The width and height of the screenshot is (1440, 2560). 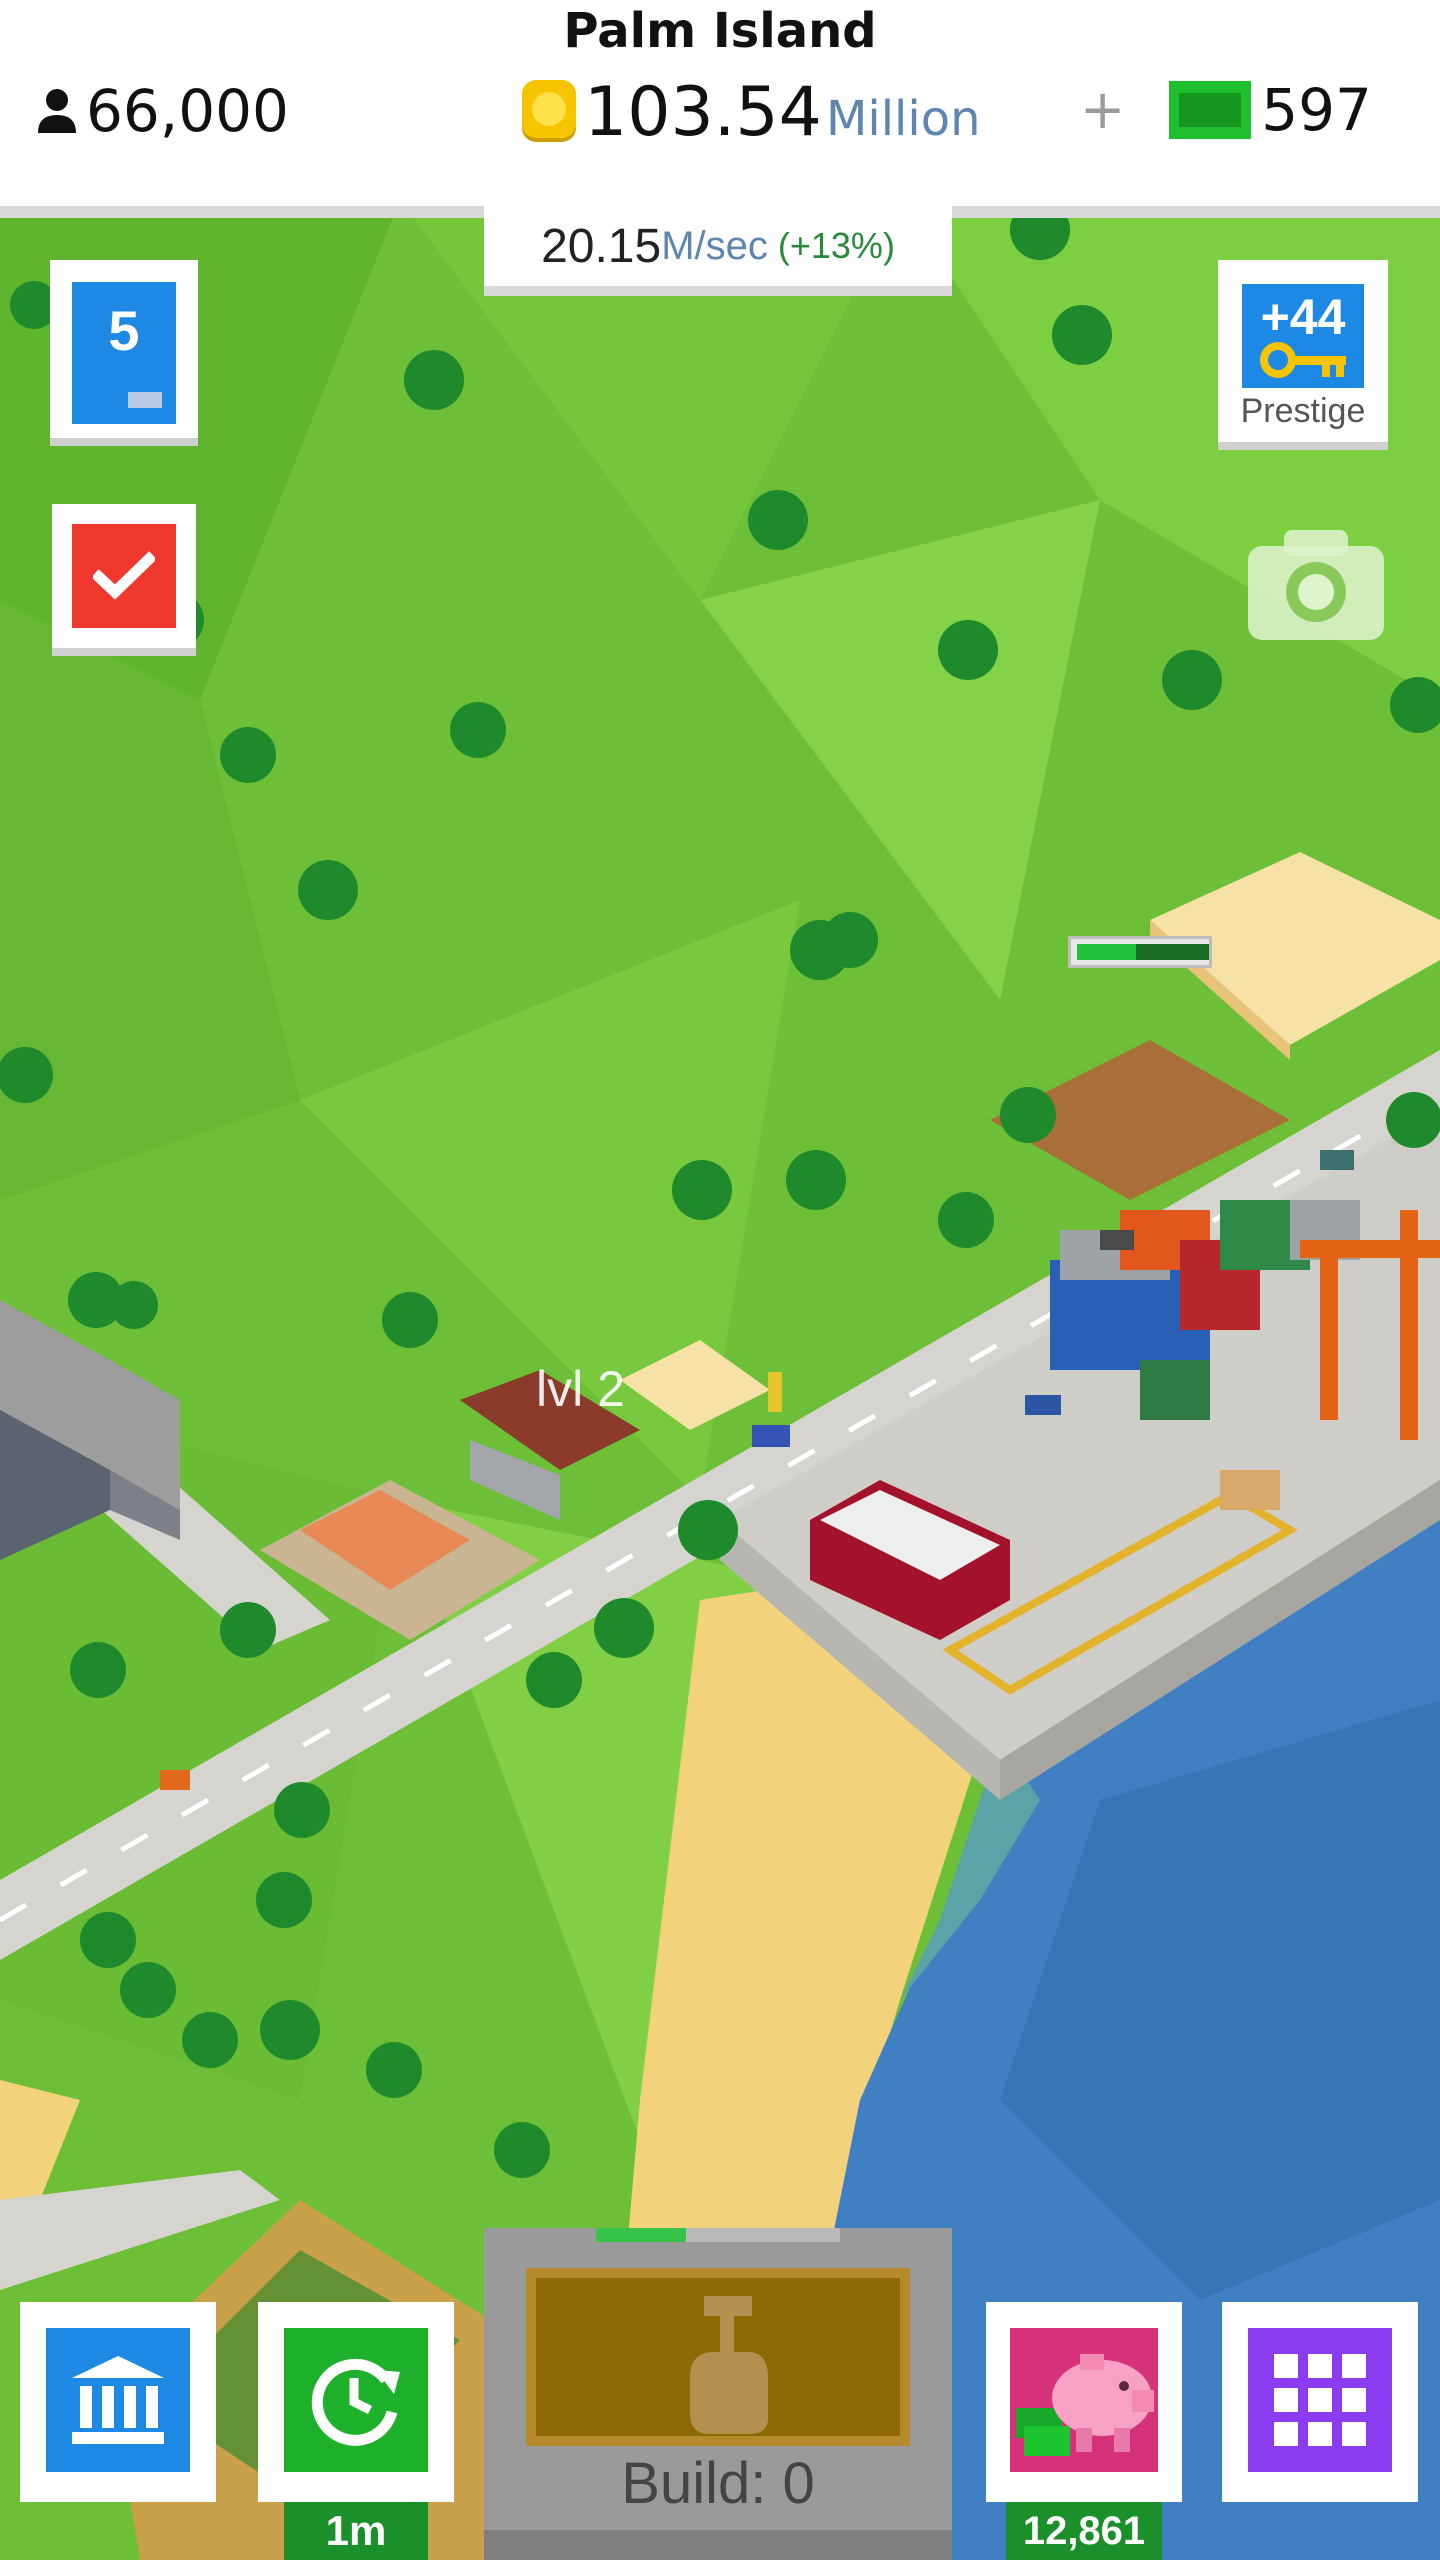 I want to click on top-bar: Palm Island 66,000 103.54 Million + 597, so click(x=720, y=109).